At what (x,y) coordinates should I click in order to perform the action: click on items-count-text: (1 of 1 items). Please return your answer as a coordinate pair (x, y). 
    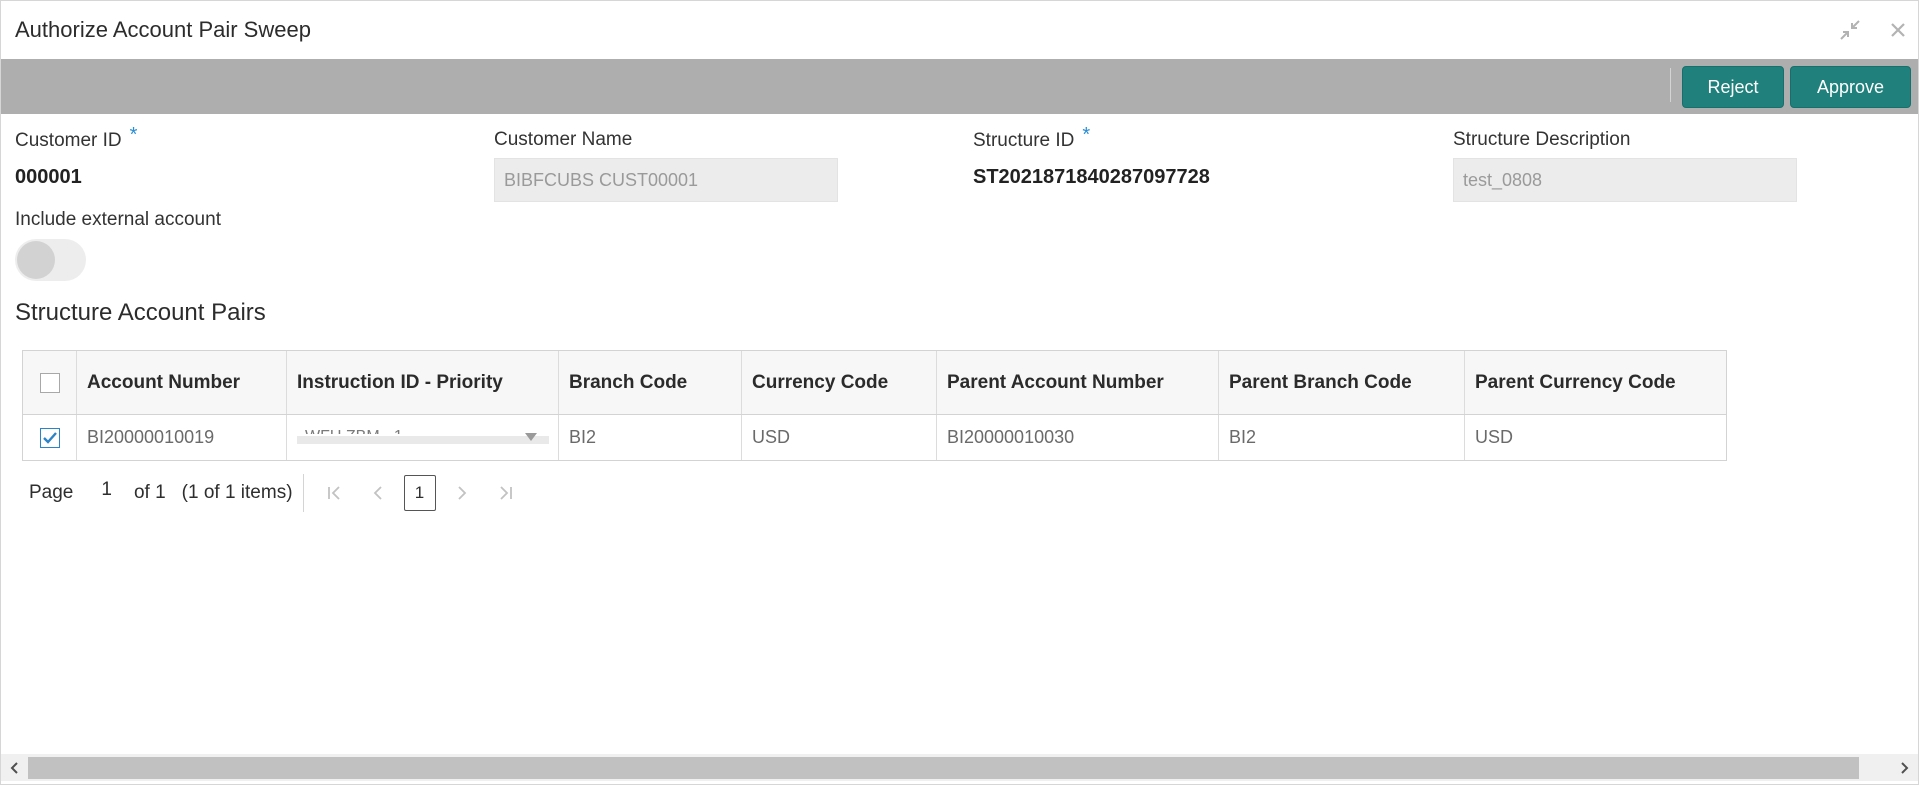
    Looking at the image, I should click on (237, 492).